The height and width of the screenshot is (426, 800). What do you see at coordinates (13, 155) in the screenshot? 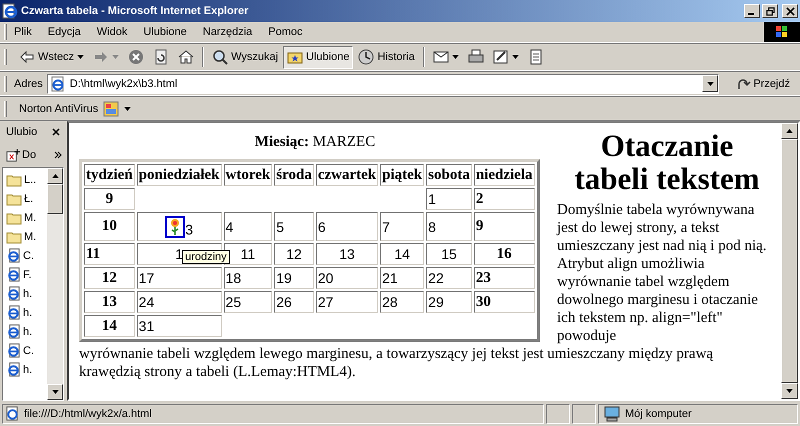
I see `add-favorite-icon` at bounding box center [13, 155].